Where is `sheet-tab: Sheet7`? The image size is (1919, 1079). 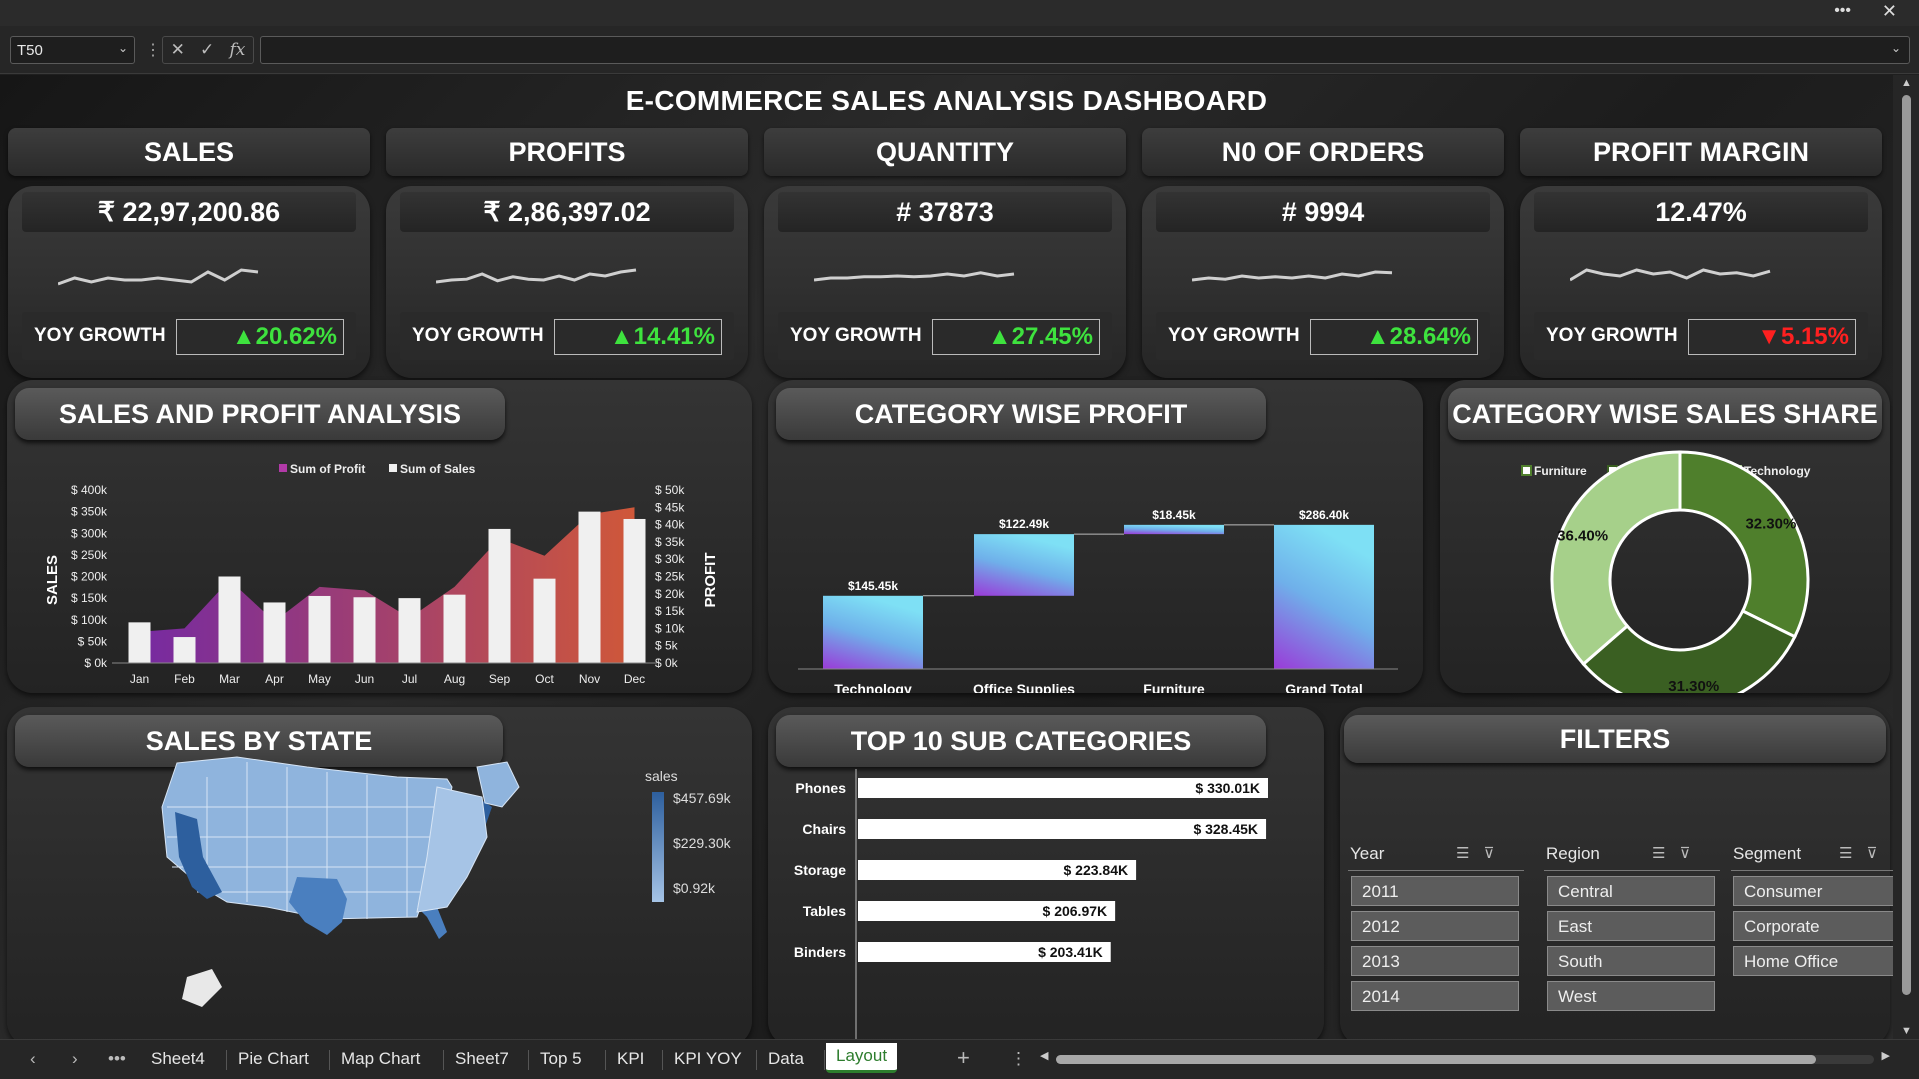 sheet-tab: Sheet7 is located at coordinates (482, 1059).